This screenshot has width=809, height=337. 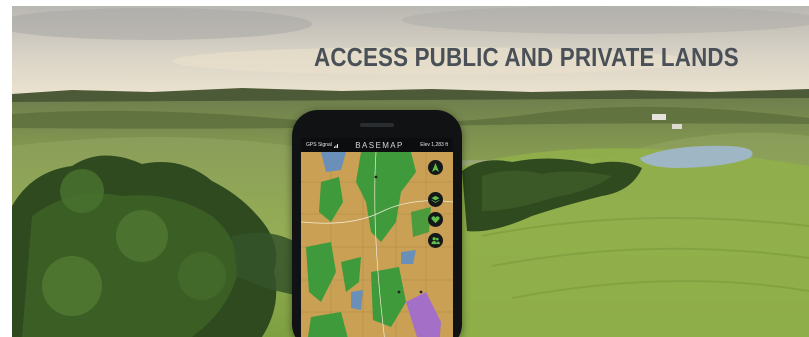 I want to click on heart-icon, so click(x=435, y=220).